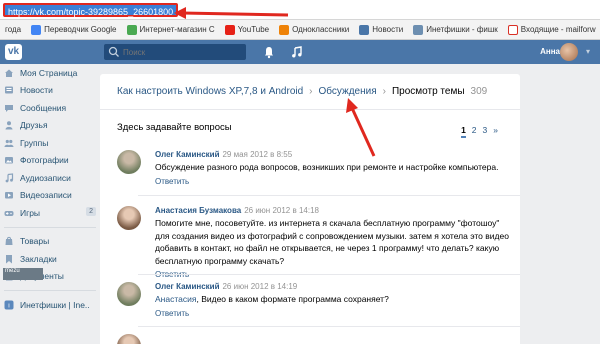 The image size is (600, 344). Describe the element at coordinates (361, 127) in the screenshot. I see `arrow-to-discussions-icon` at that location.